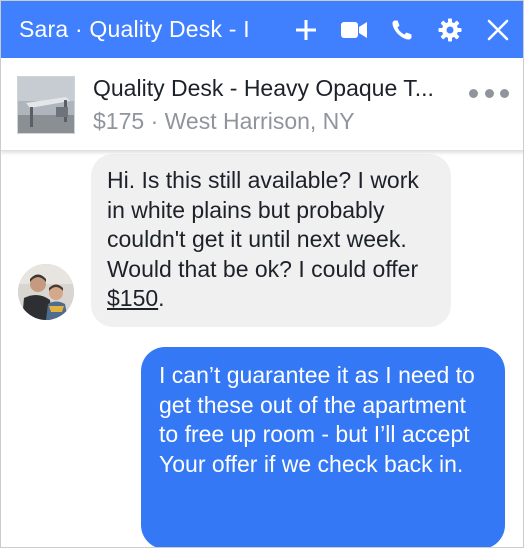  I want to click on header-actions, so click(402, 29).